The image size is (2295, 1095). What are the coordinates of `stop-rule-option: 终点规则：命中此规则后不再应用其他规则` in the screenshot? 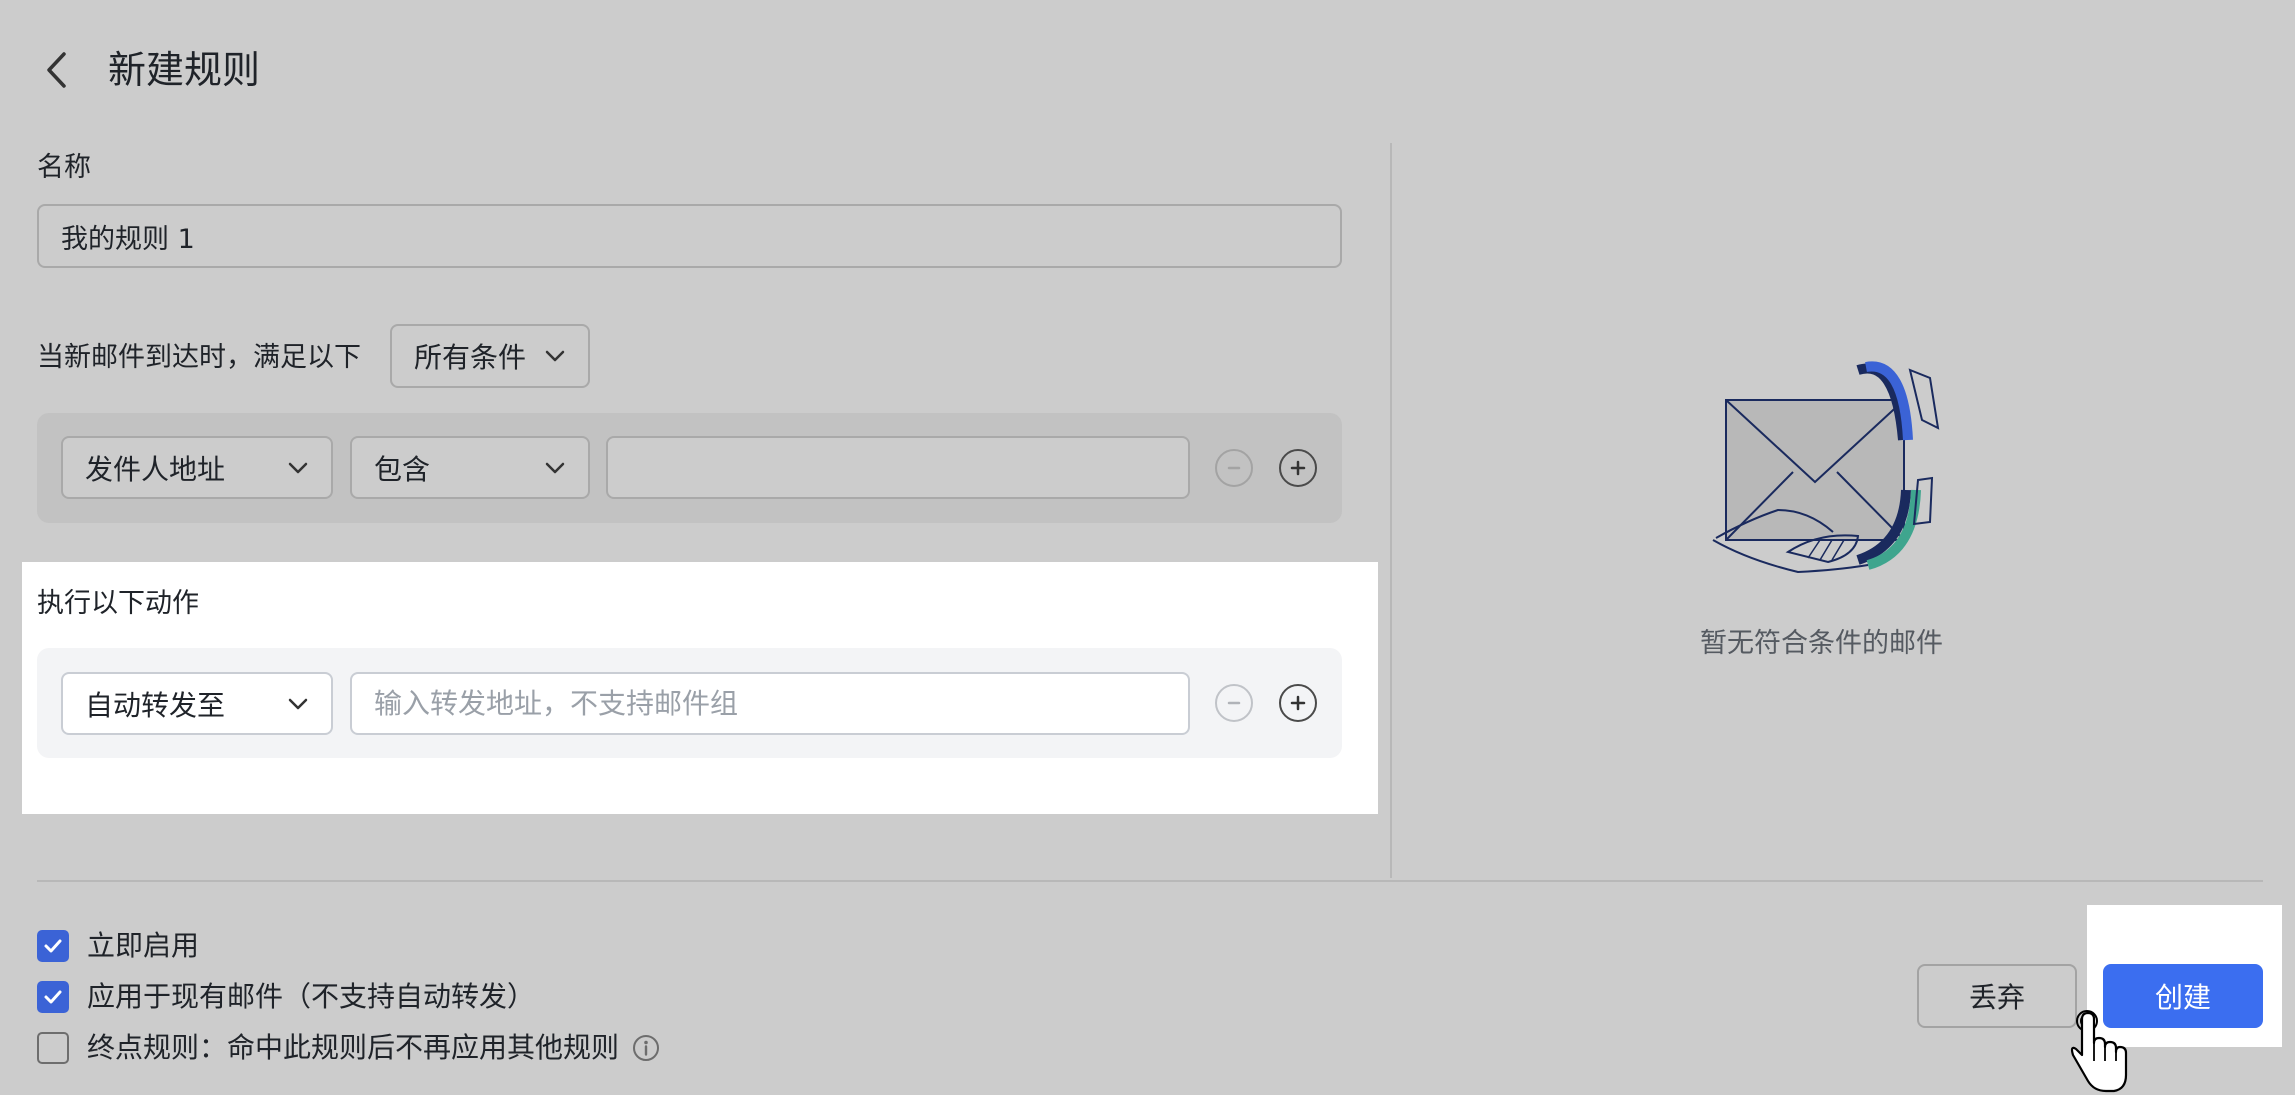 It's located at (349, 1048).